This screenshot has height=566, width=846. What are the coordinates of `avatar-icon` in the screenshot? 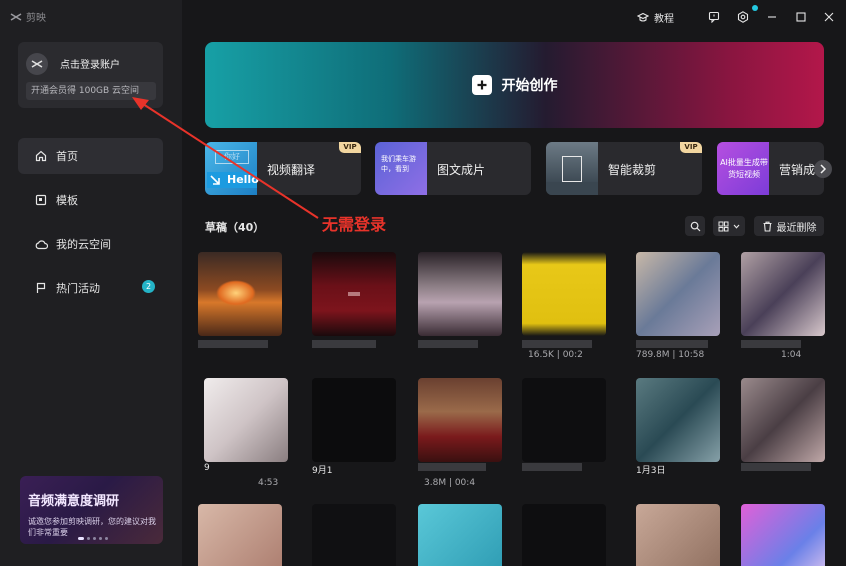 It's located at (37, 64).